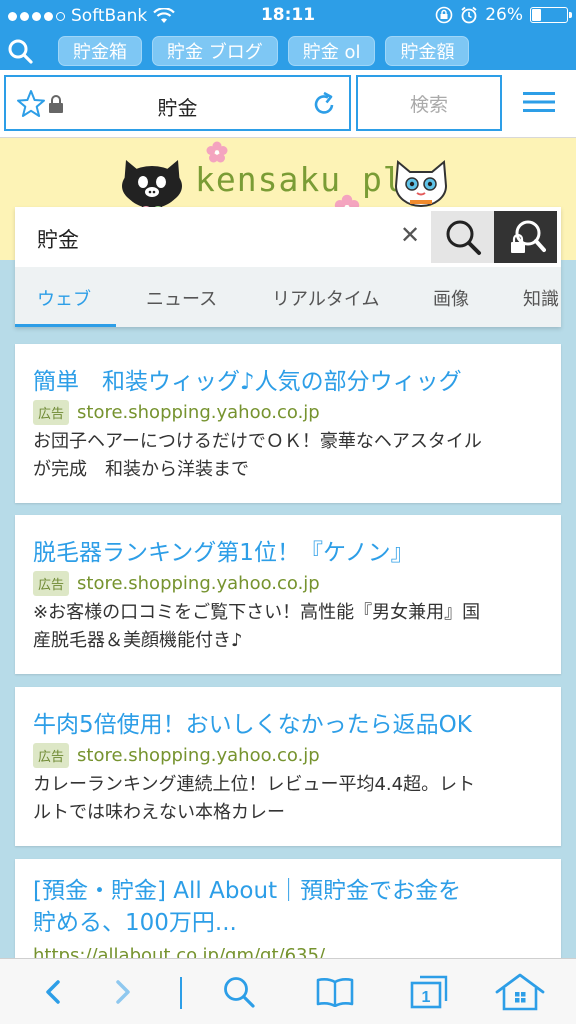 The height and width of the screenshot is (1024, 576). What do you see at coordinates (541, 298) in the screenshot?
I see `tab-knowledge: 知識` at bounding box center [541, 298].